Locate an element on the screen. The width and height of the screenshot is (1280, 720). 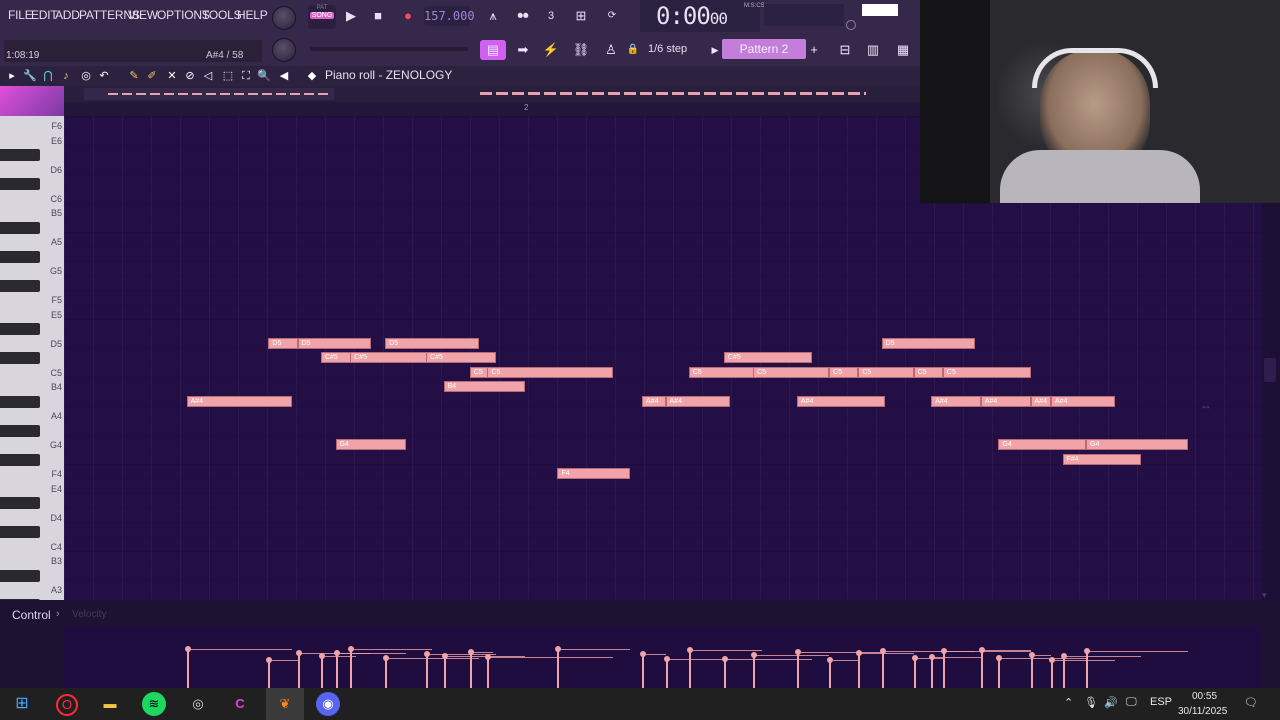
position-slider is located at coordinates (389, 49).